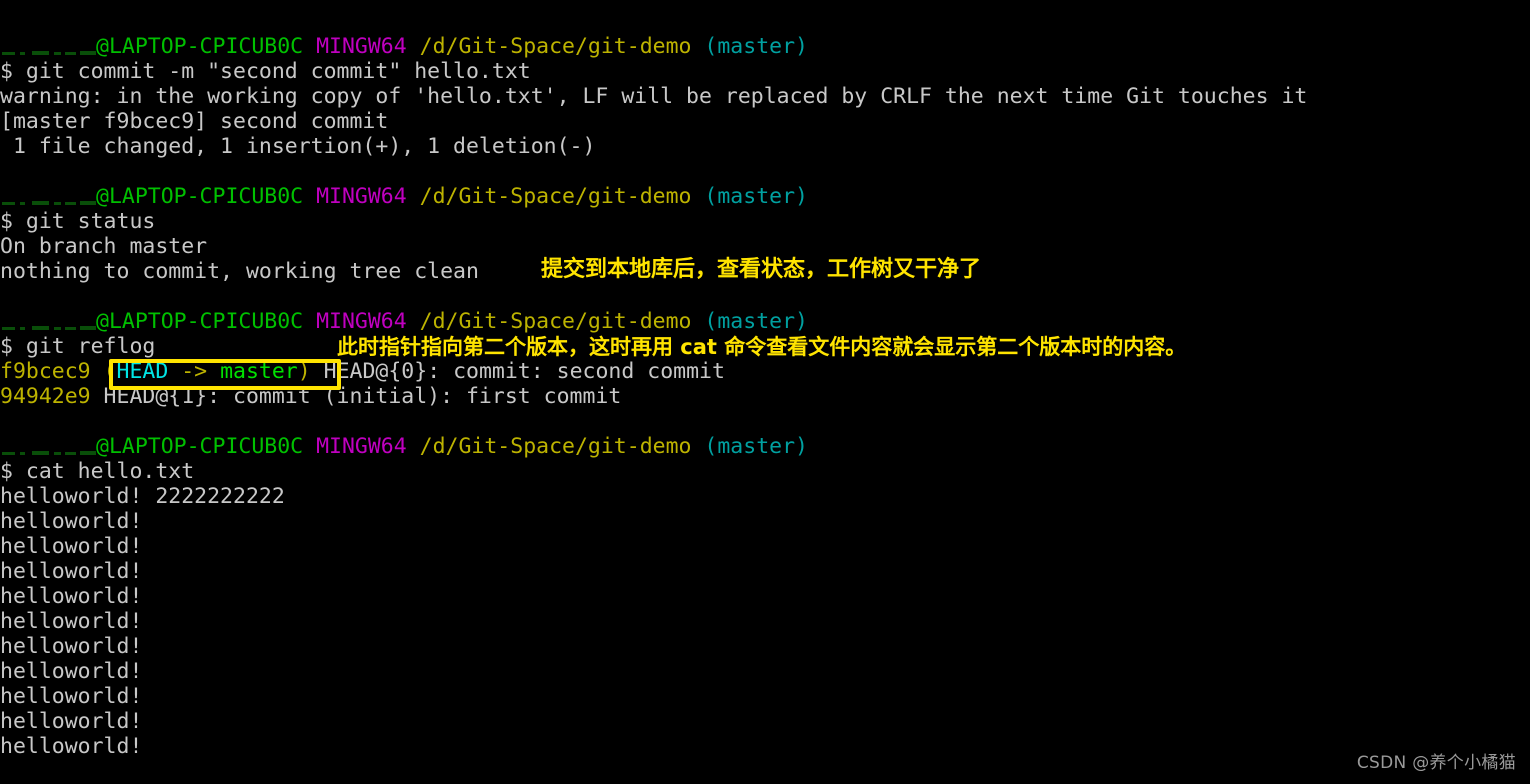 The width and height of the screenshot is (1530, 784). Describe the element at coordinates (761, 269) in the screenshot. I see `annotation-status-note: 提交到本地库后，查看状态，工作树又干净了` at that location.